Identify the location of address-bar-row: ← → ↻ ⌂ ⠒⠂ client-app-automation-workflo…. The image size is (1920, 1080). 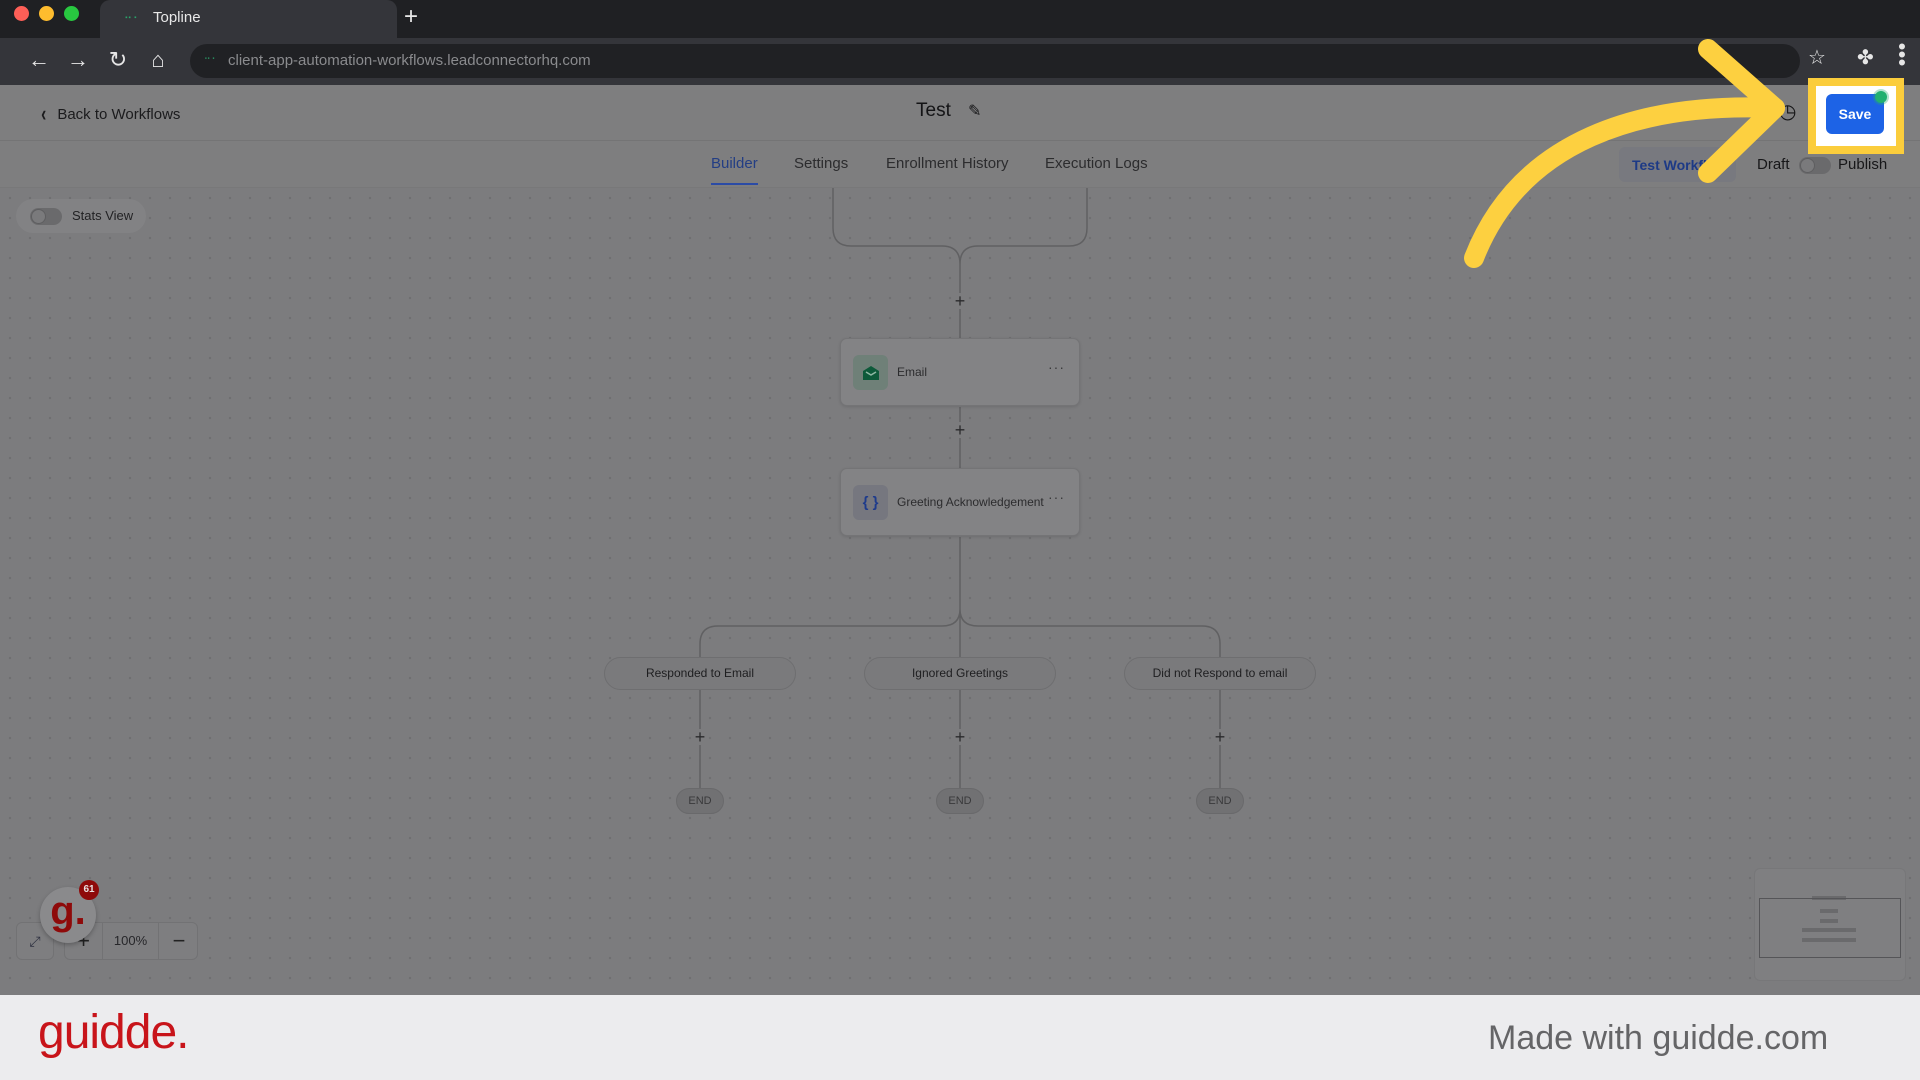
(960, 60).